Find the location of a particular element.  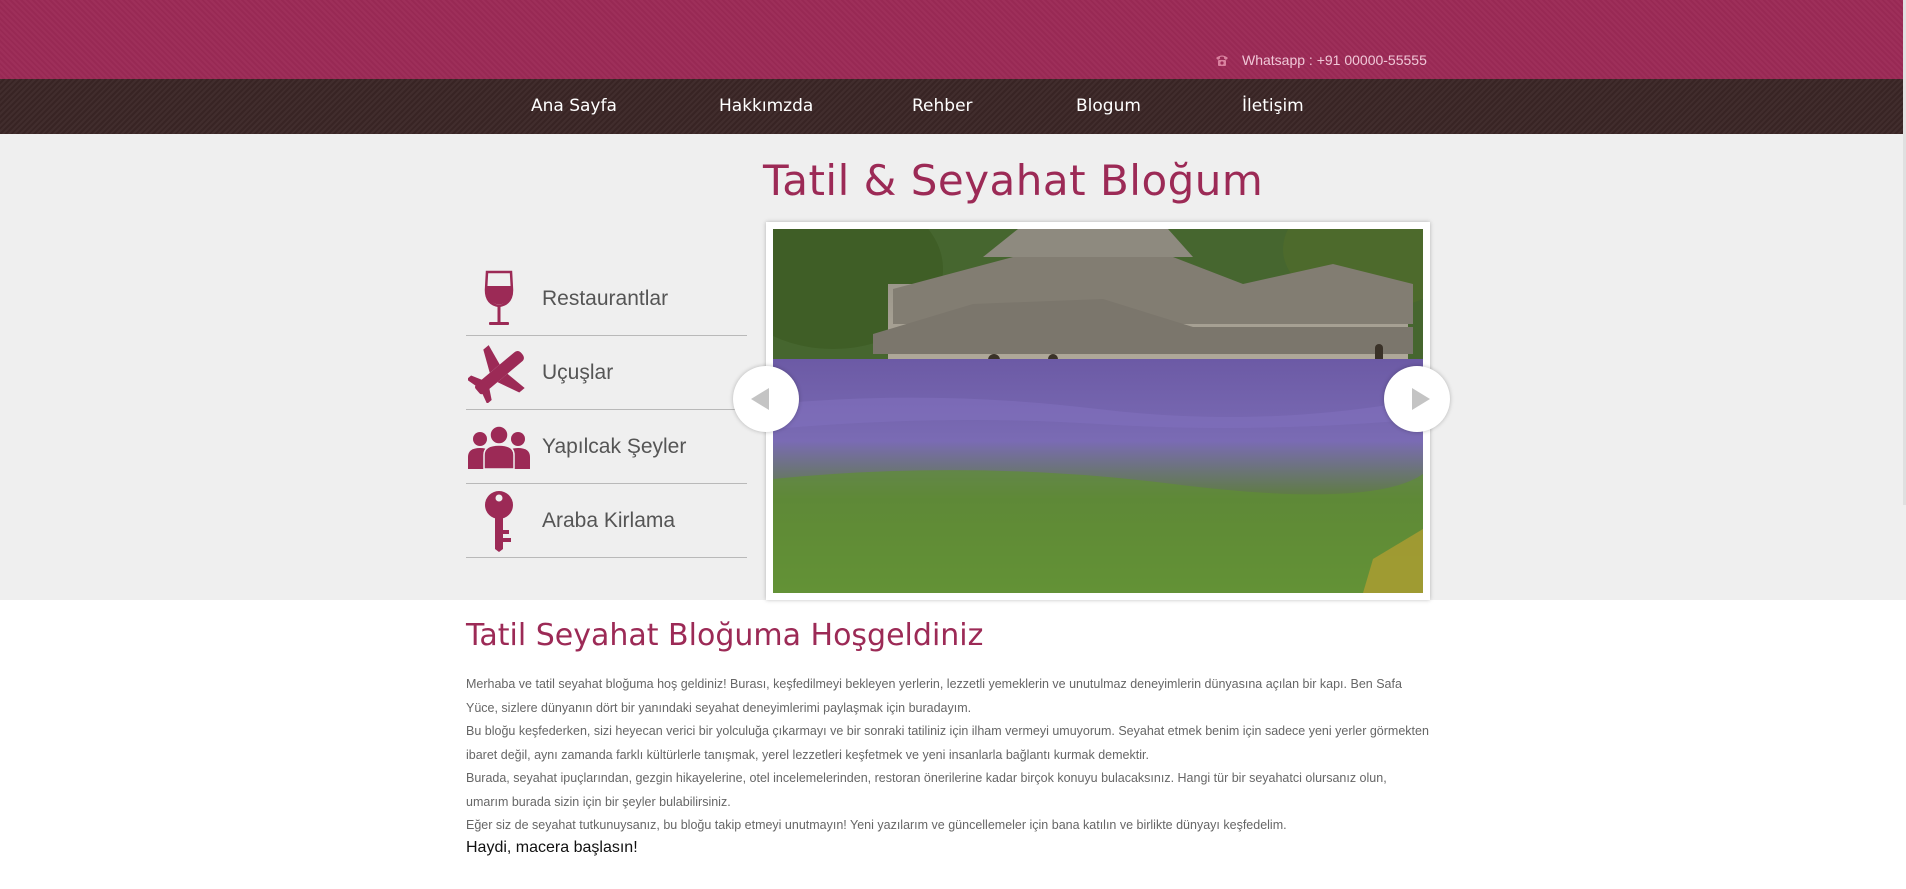

category-label: Araba Kirlama is located at coordinates (609, 520).